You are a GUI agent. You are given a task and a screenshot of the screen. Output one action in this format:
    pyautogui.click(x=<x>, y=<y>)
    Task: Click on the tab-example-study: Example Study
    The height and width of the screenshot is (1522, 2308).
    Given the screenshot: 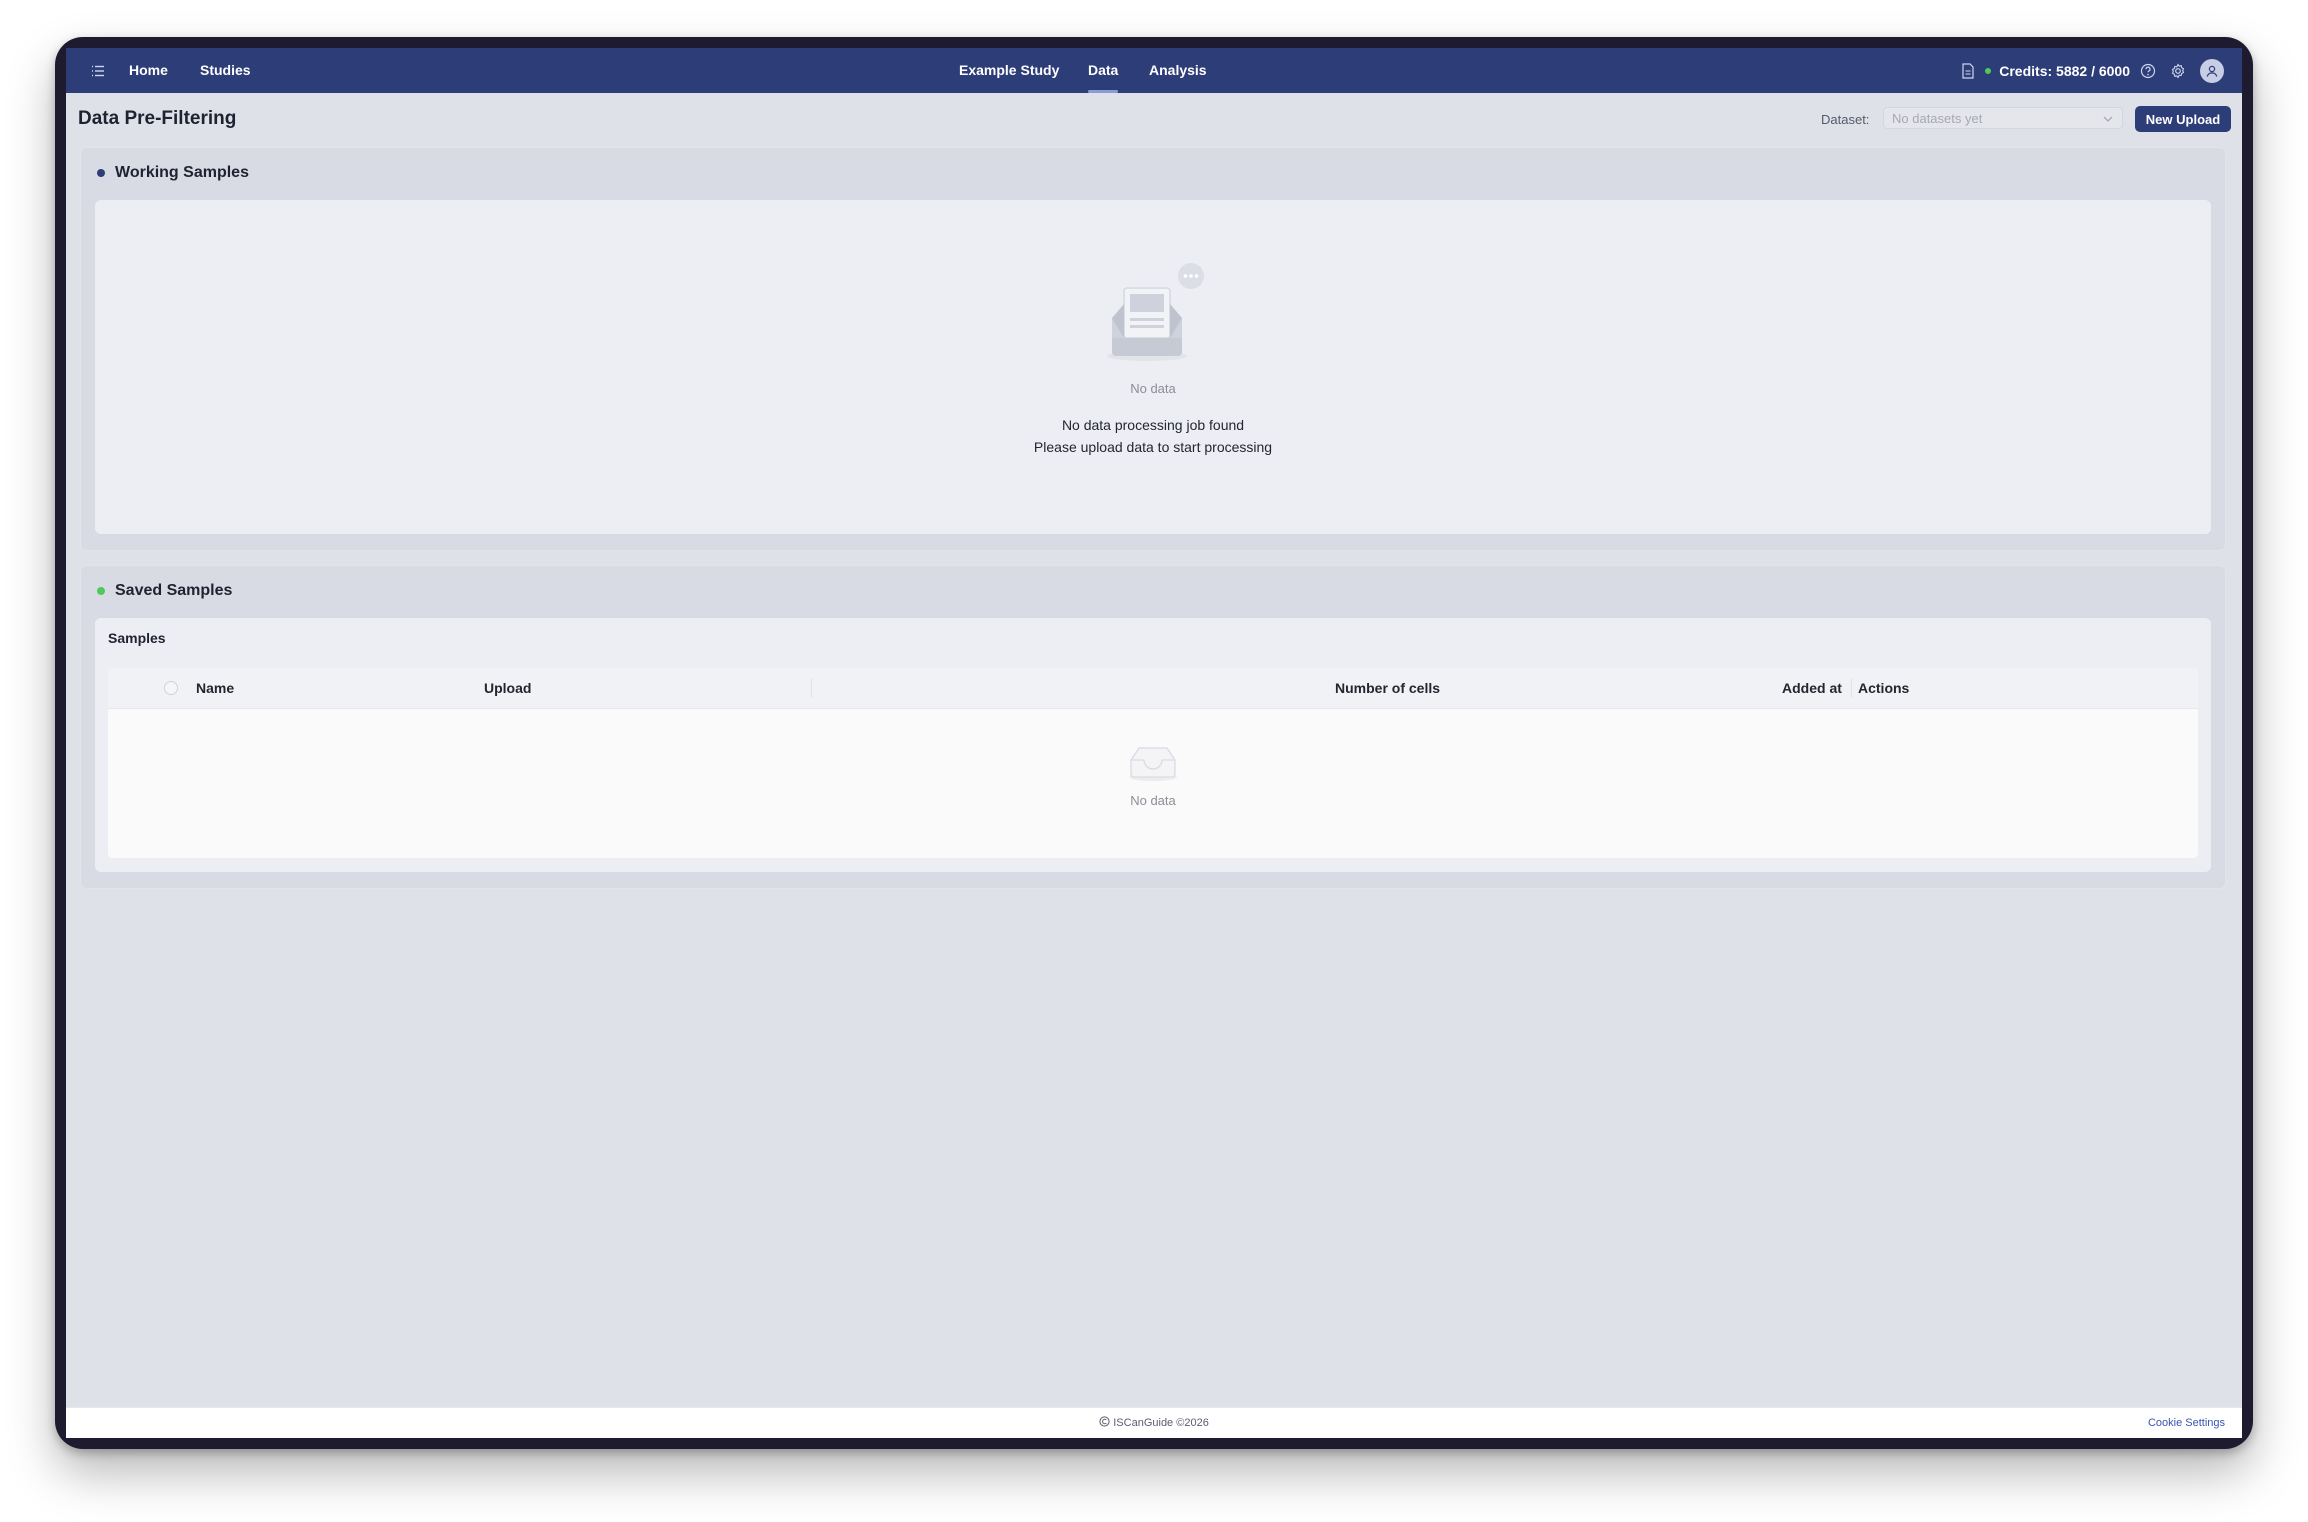 What is the action you would take?
    pyautogui.click(x=1009, y=70)
    